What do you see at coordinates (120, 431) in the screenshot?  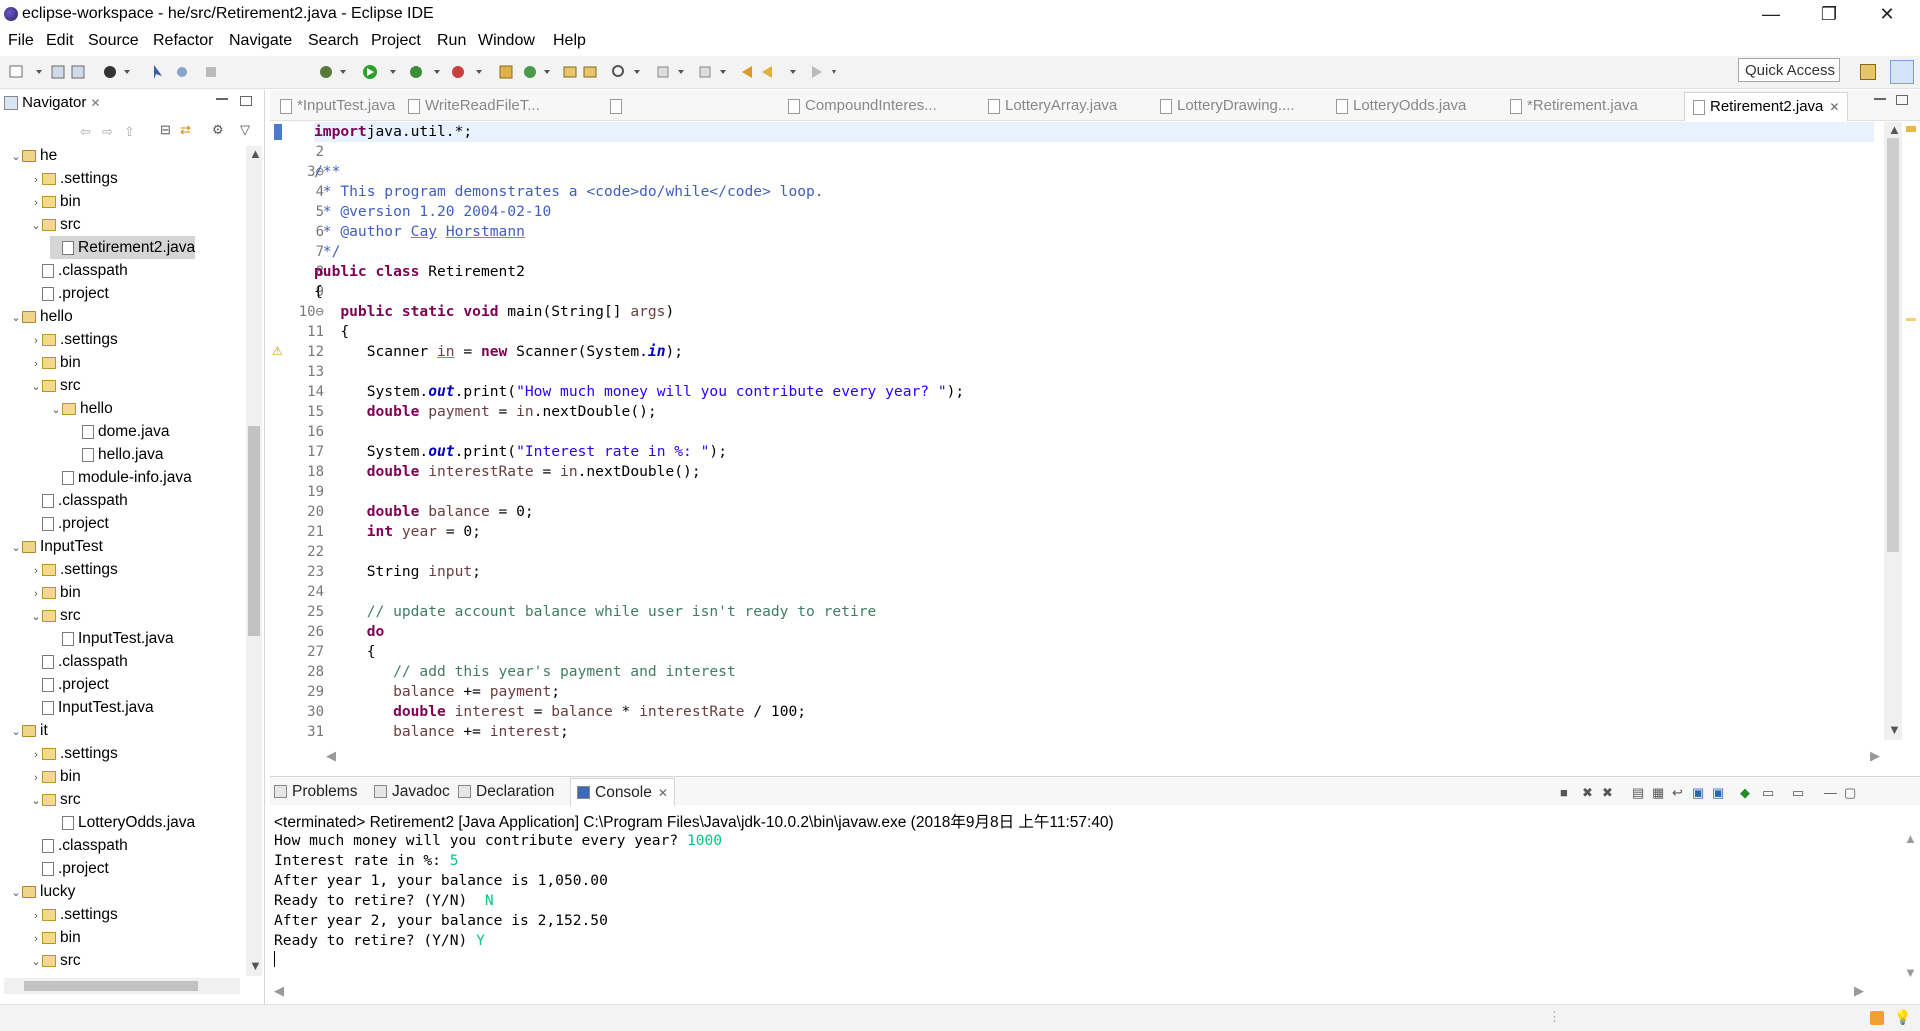 I see `tree-item: dome.java` at bounding box center [120, 431].